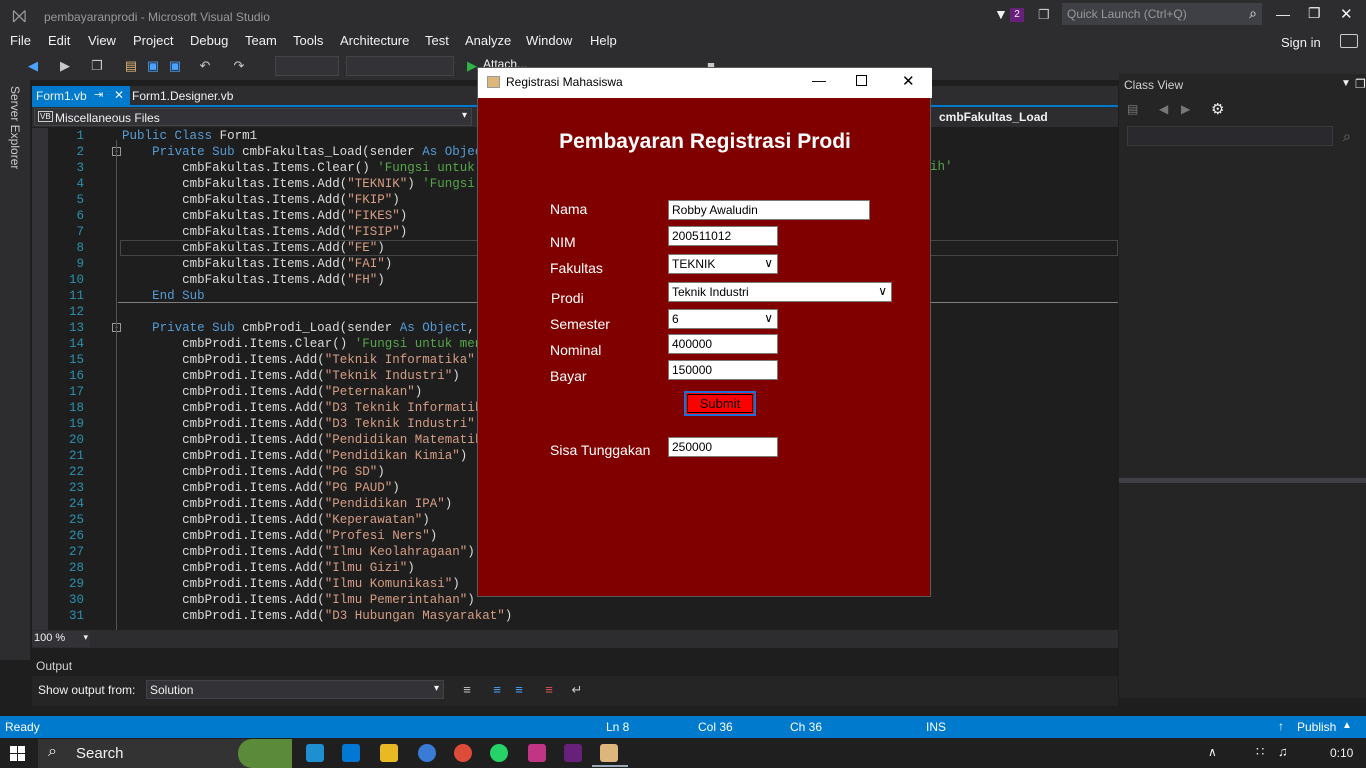 The width and height of the screenshot is (1366, 768). What do you see at coordinates (1283, 14) in the screenshot?
I see `minimize-button: —` at bounding box center [1283, 14].